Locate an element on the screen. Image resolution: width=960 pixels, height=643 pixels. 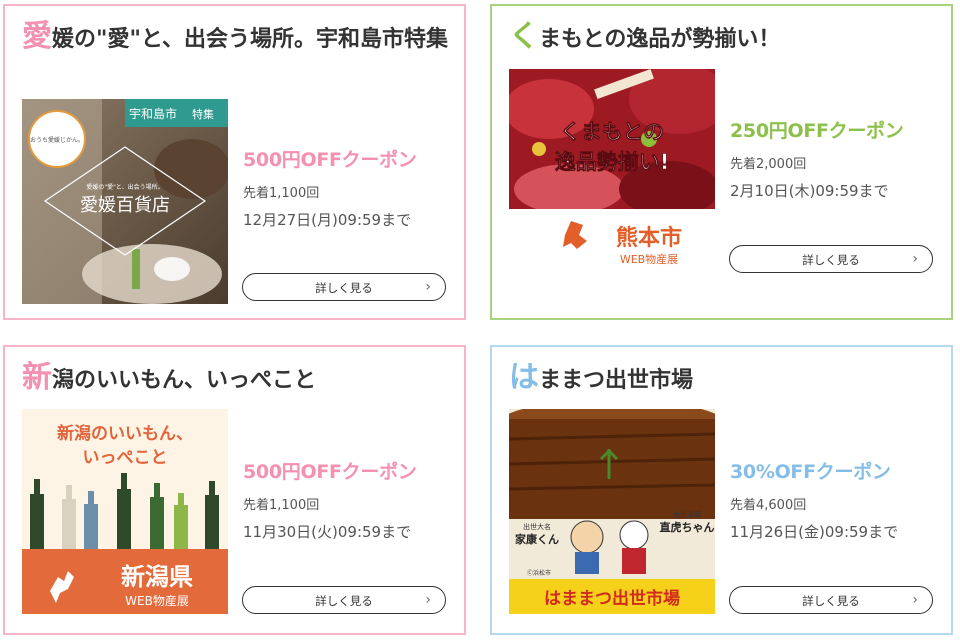
card-title-text: ままつ出世市場 is located at coordinates (616, 380).